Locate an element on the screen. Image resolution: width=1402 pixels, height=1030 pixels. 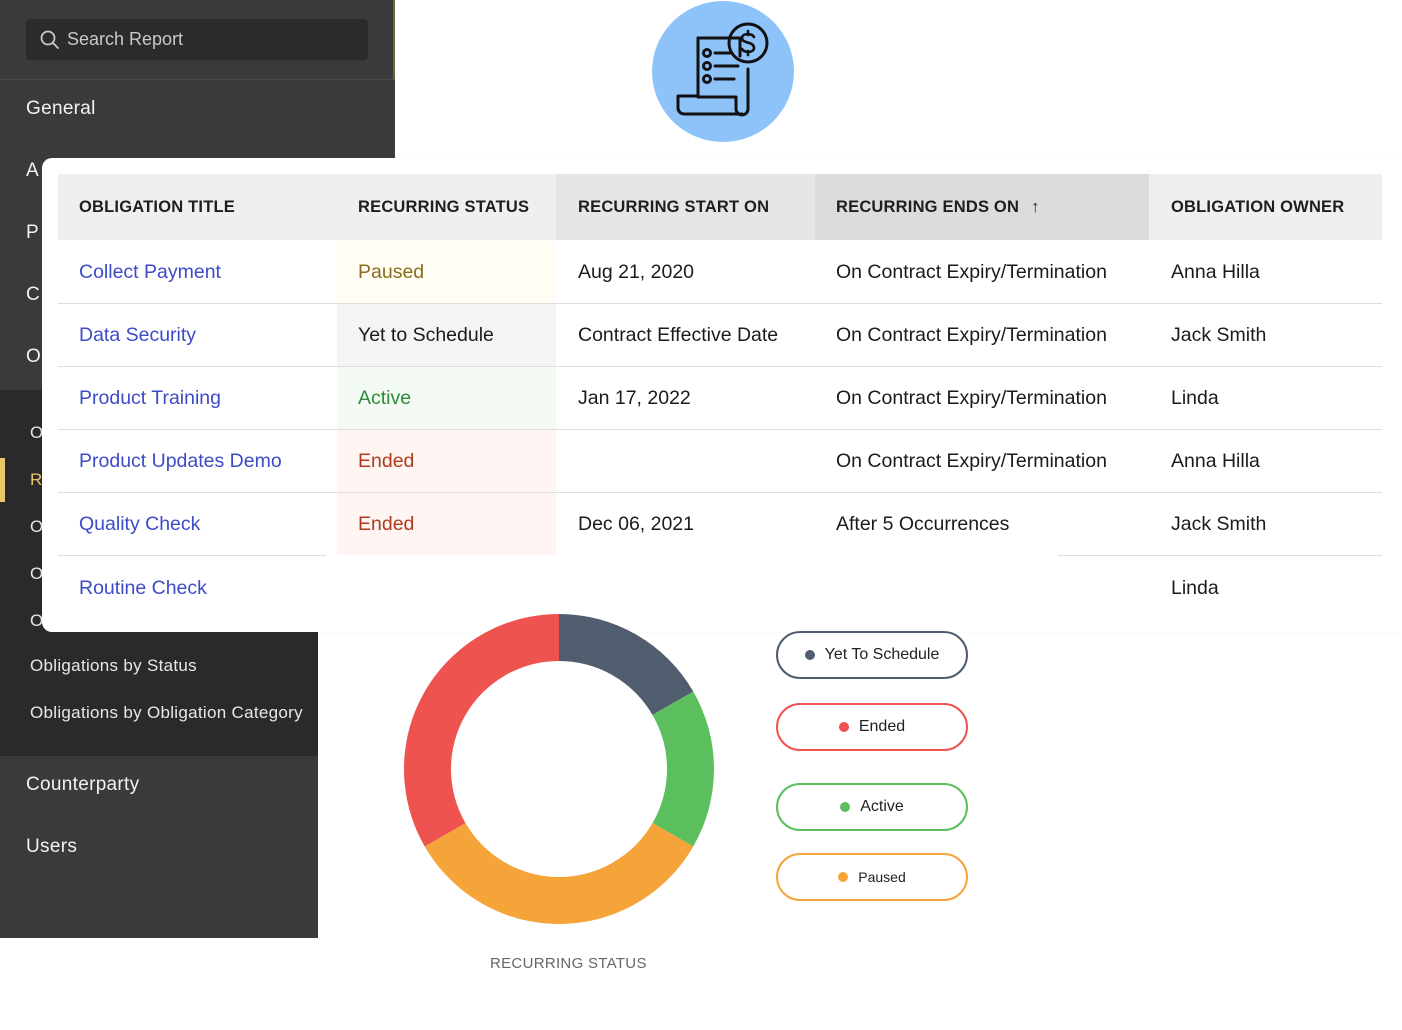
table-cell-ends: After 5 Occurrences is located at coordinates (923, 524).